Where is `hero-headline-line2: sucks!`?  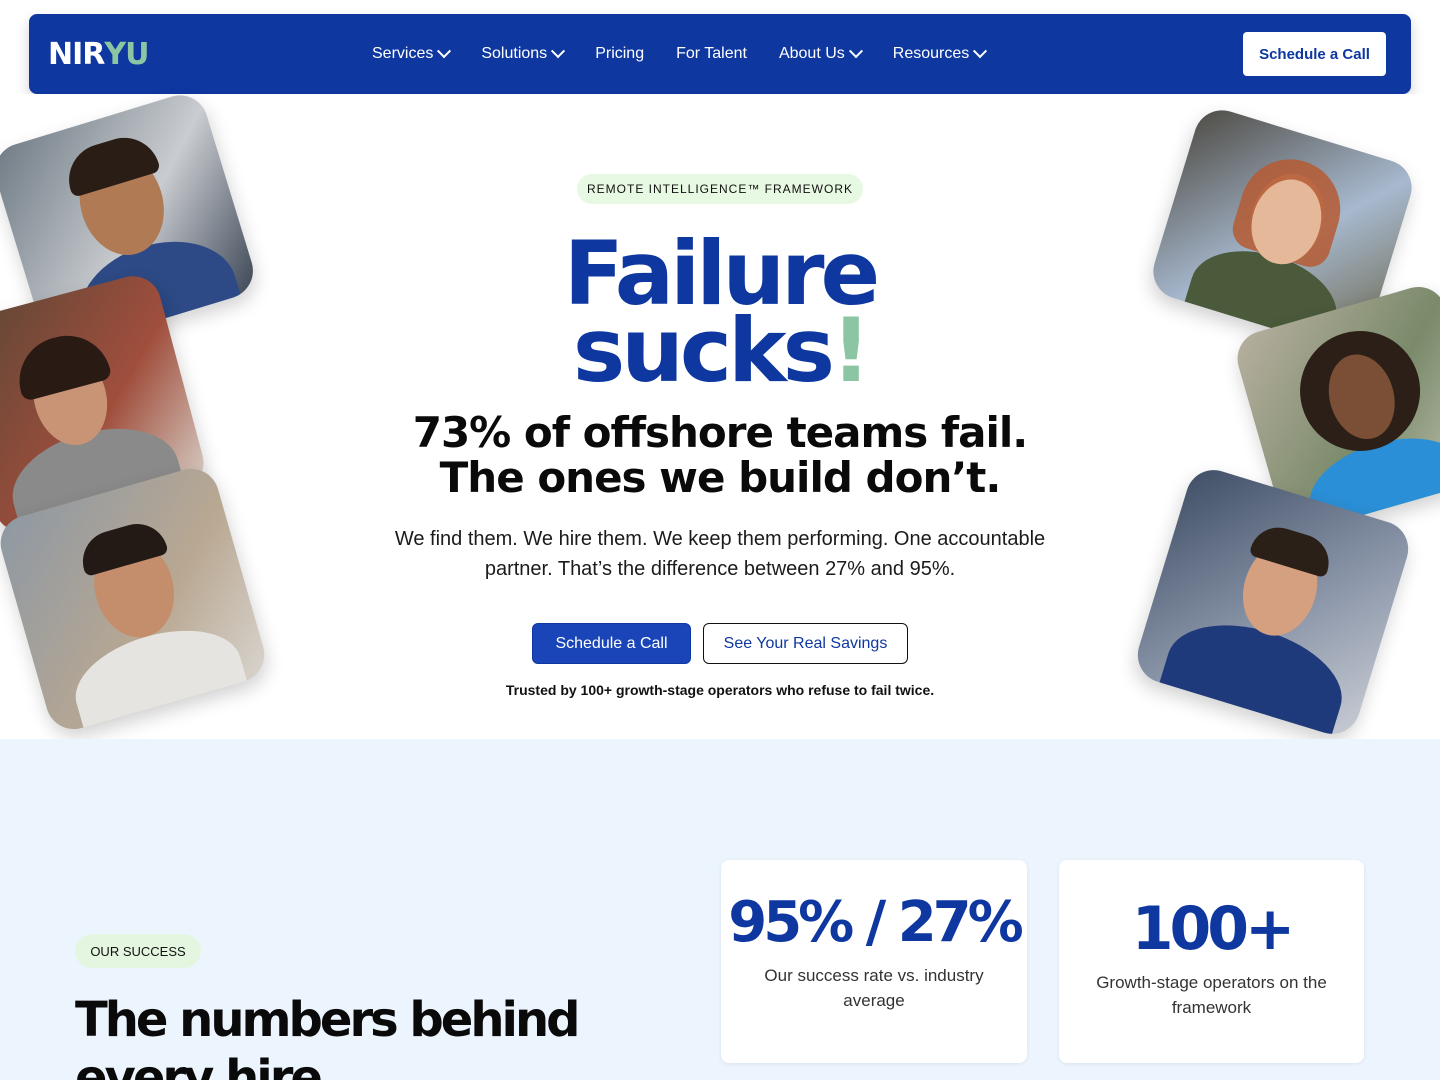 hero-headline-line2: sucks! is located at coordinates (720, 351).